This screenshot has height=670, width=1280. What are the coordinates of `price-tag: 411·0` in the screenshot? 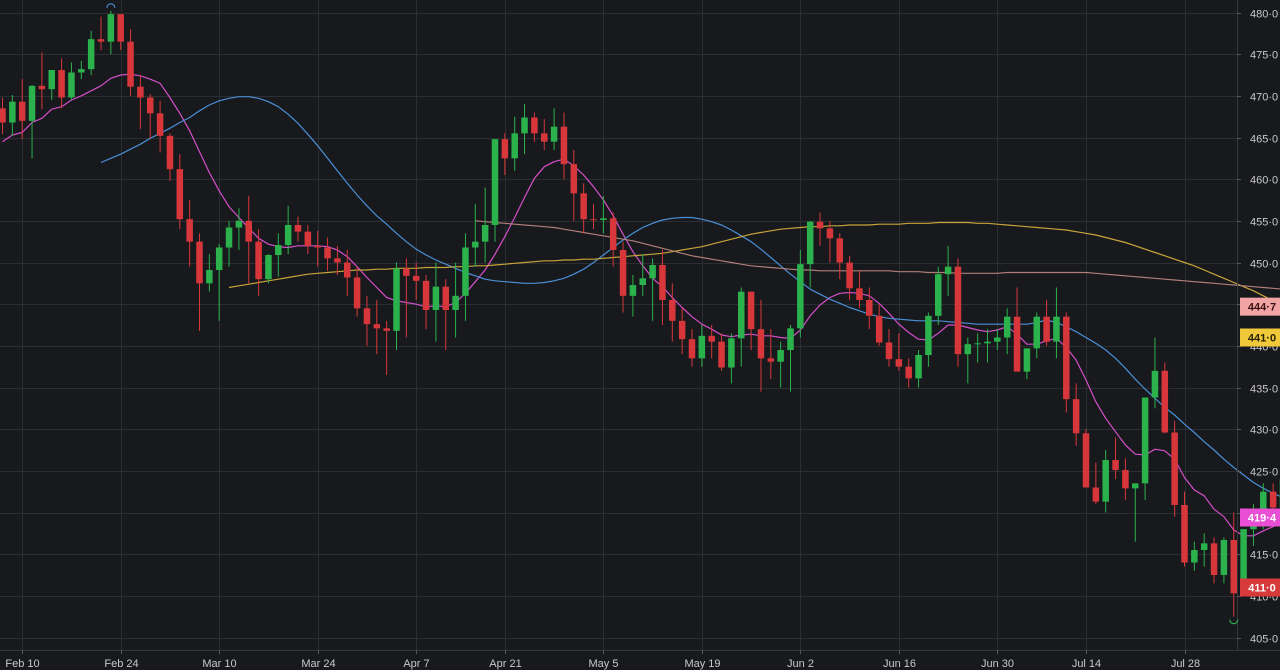 It's located at (1260, 587).